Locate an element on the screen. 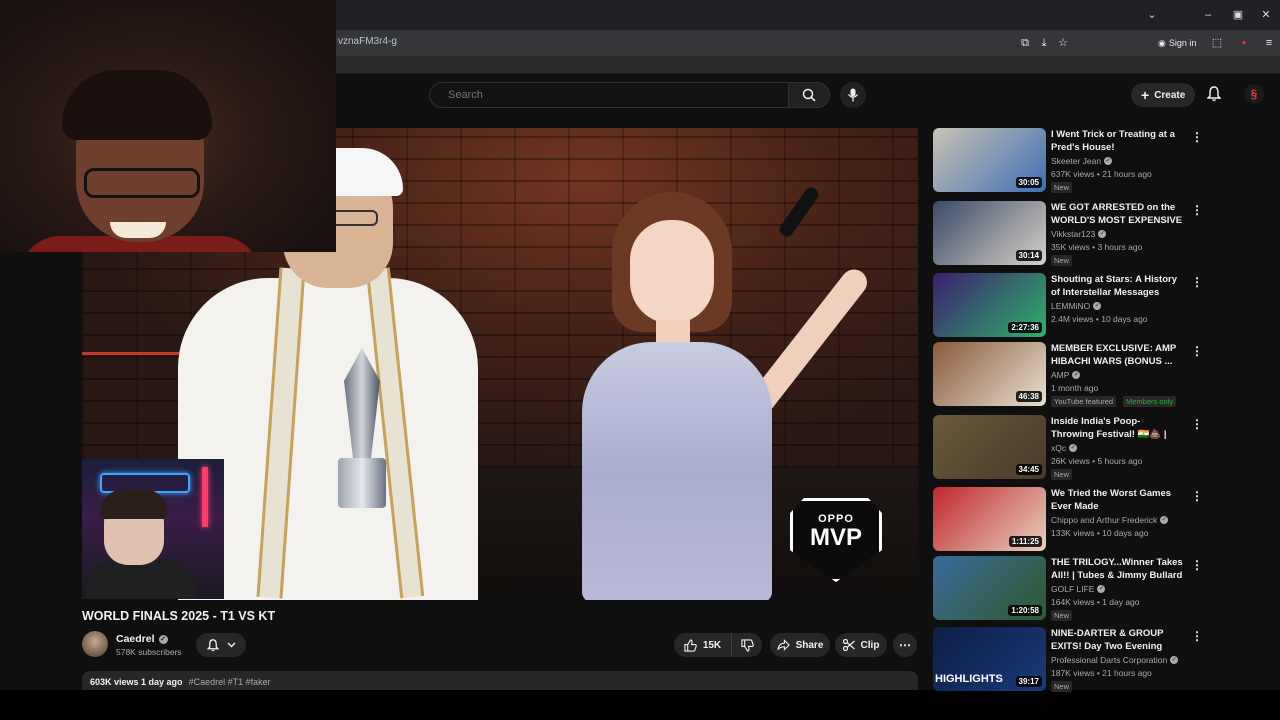 The width and height of the screenshot is (1280, 720). recommendation-thumbnail: 1:11:25 is located at coordinates (989, 519).